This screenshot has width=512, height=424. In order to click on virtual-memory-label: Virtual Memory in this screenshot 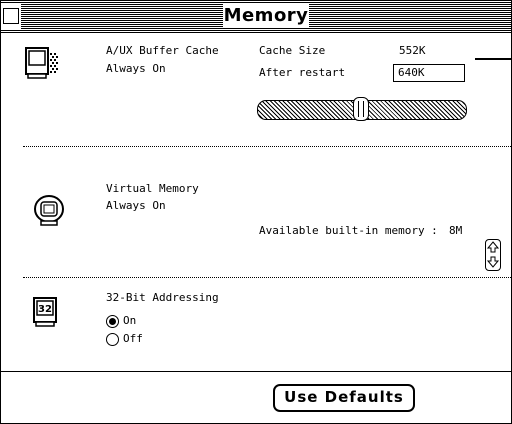, I will do `click(152, 188)`.